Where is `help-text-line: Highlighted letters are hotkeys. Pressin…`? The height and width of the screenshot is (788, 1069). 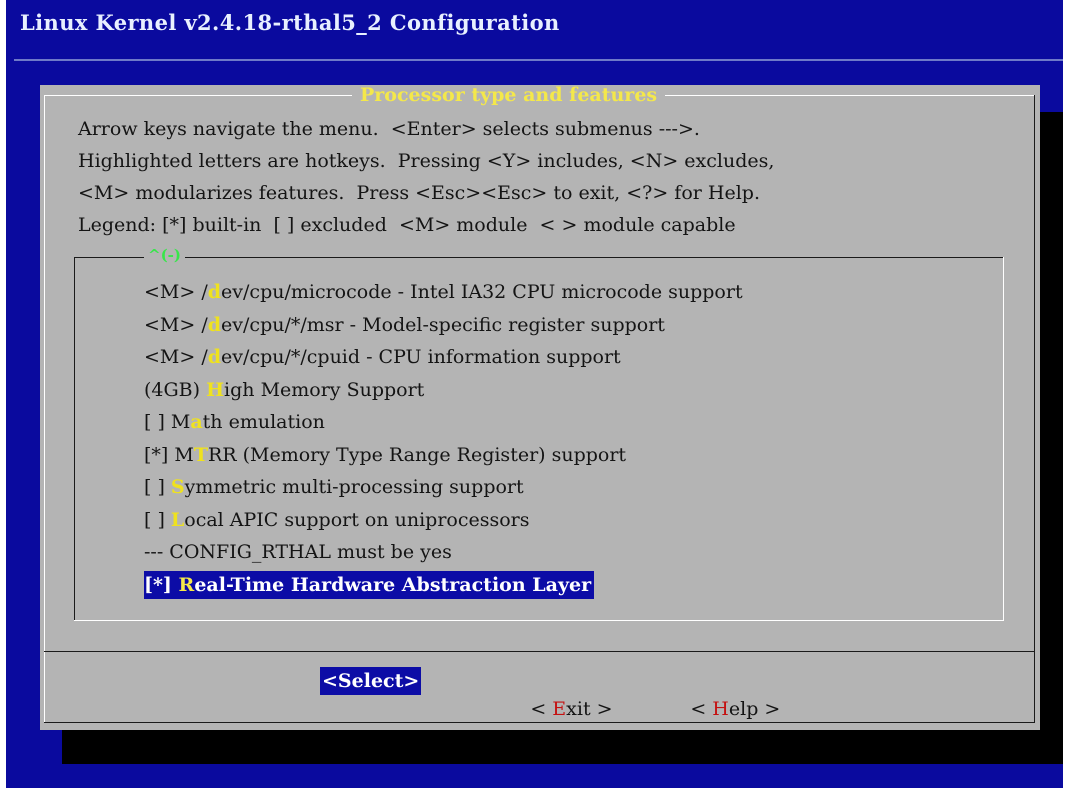
help-text-line: Highlighted letters are hotkeys. Pressin… is located at coordinates (426, 161).